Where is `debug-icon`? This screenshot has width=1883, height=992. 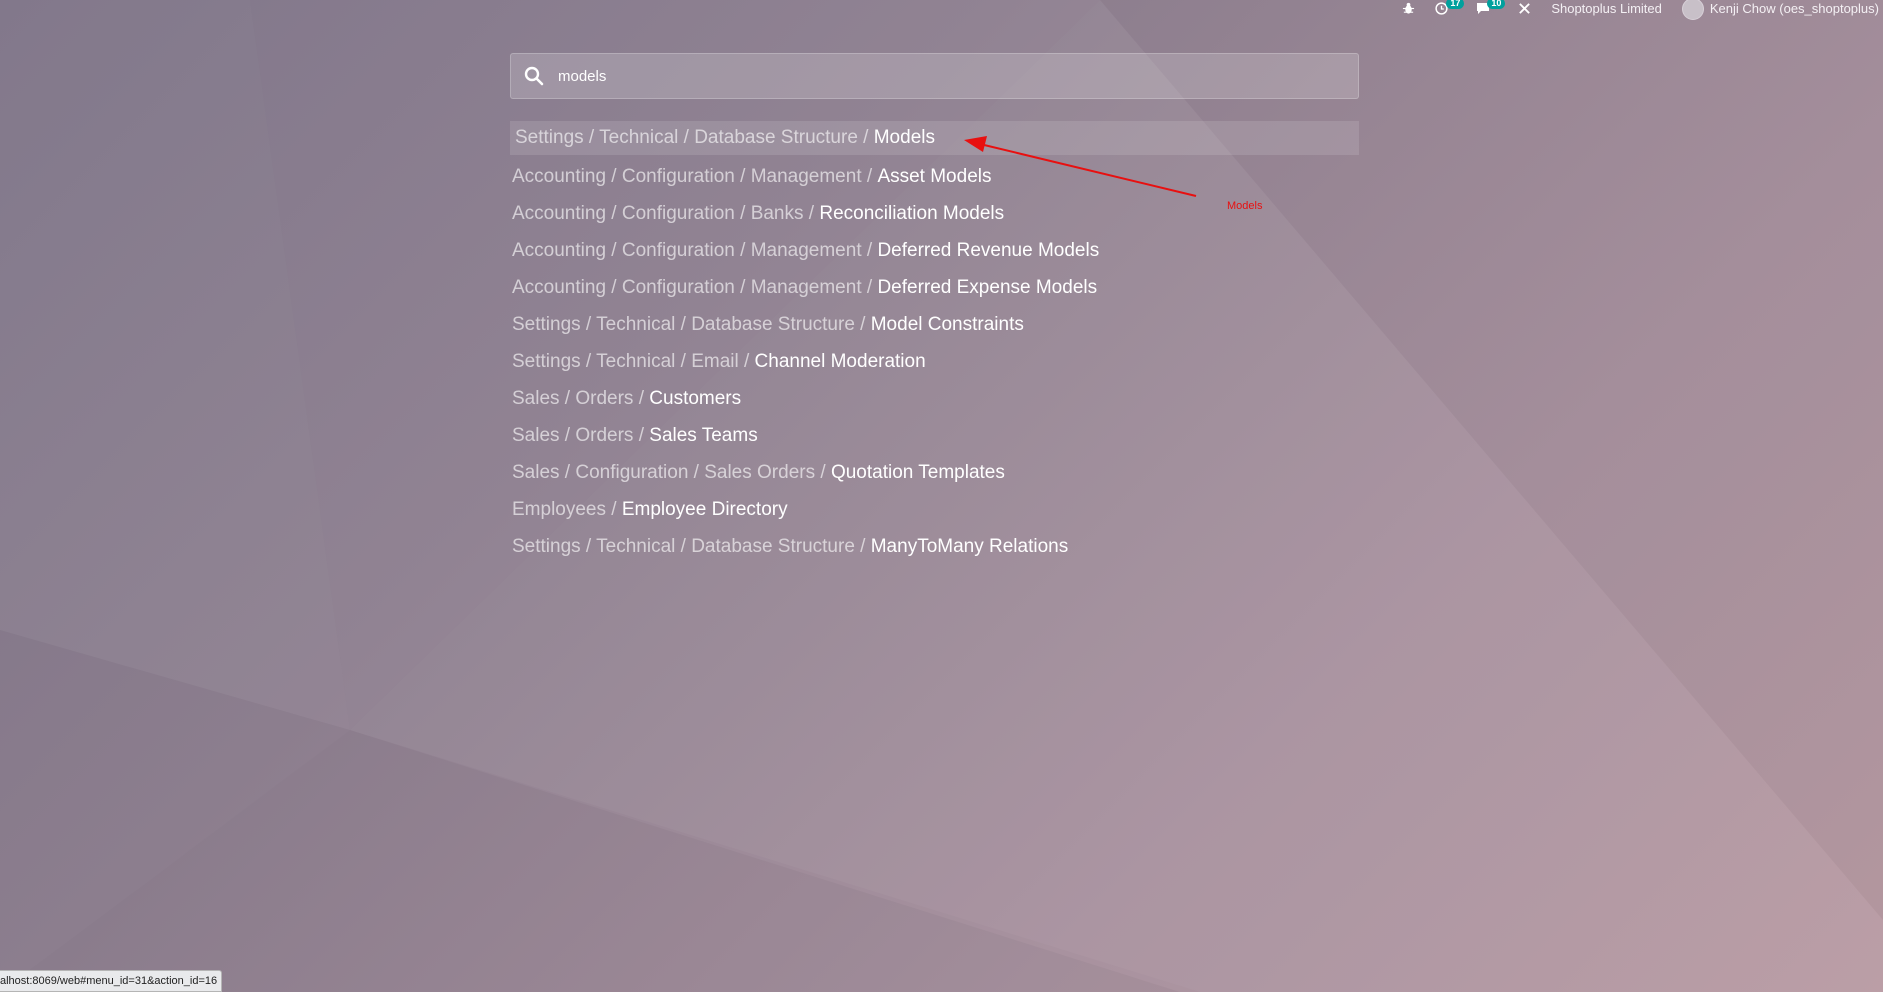 debug-icon is located at coordinates (1408, 8).